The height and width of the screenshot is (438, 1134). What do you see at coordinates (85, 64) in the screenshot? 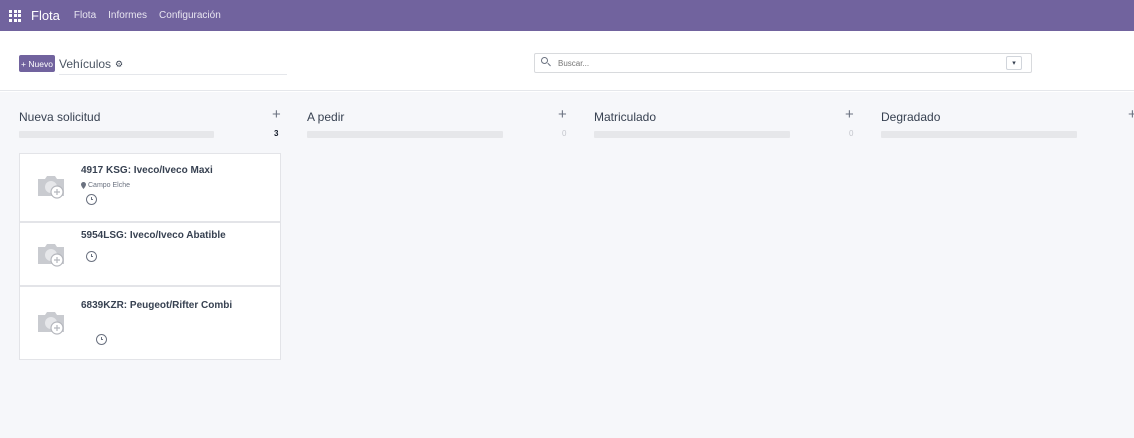
I see `page-title: Vehículos` at bounding box center [85, 64].